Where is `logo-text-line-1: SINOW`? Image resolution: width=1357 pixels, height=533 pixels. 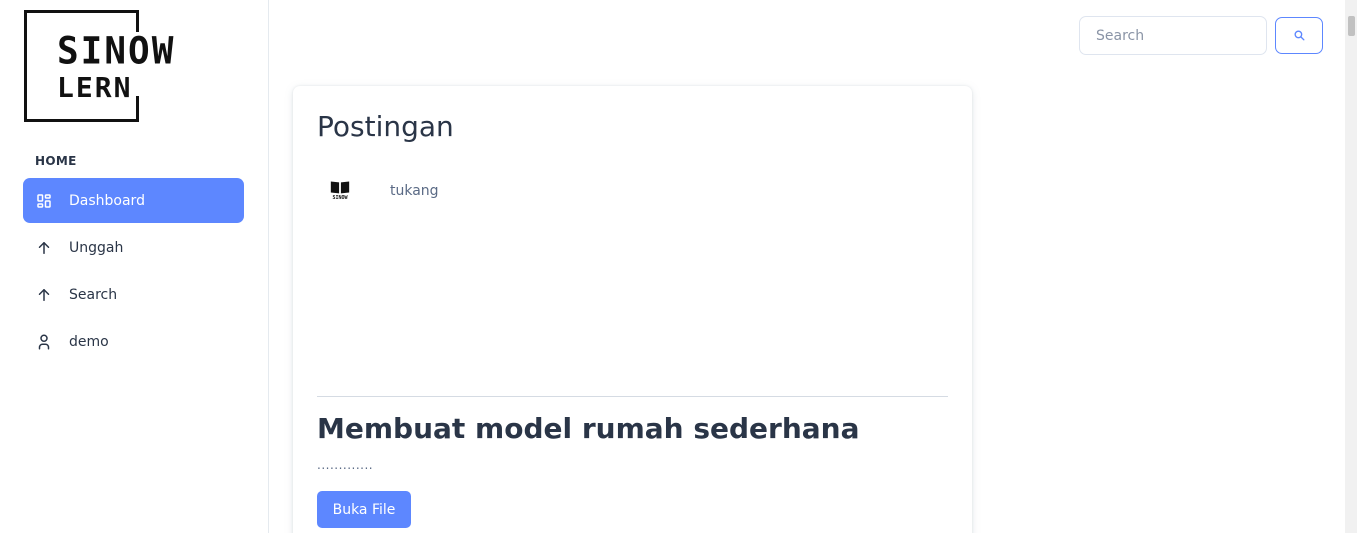 logo-text-line-1: SINOW is located at coordinates (116, 51).